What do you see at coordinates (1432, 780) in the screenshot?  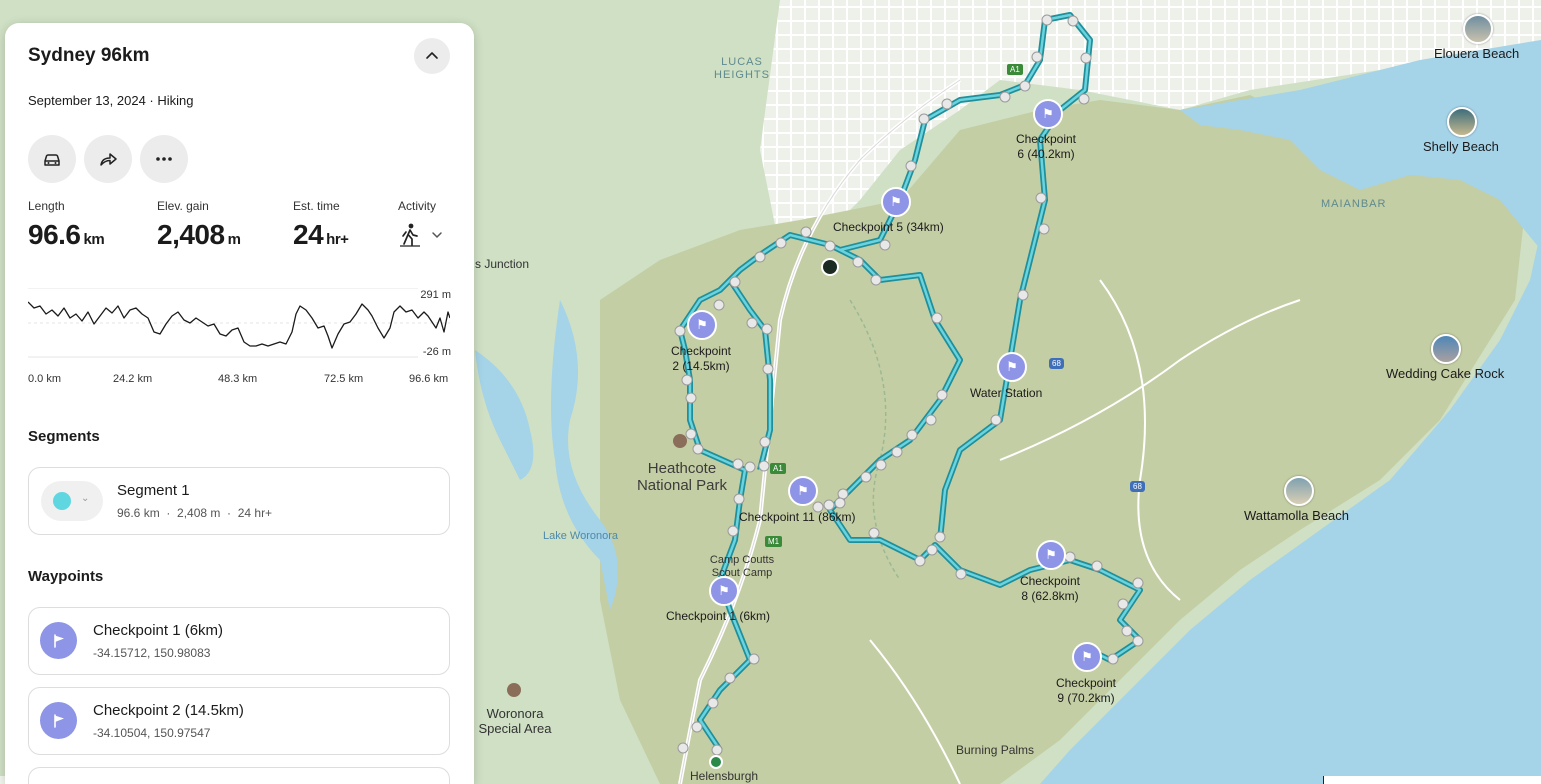 I see `map-scale` at bounding box center [1432, 780].